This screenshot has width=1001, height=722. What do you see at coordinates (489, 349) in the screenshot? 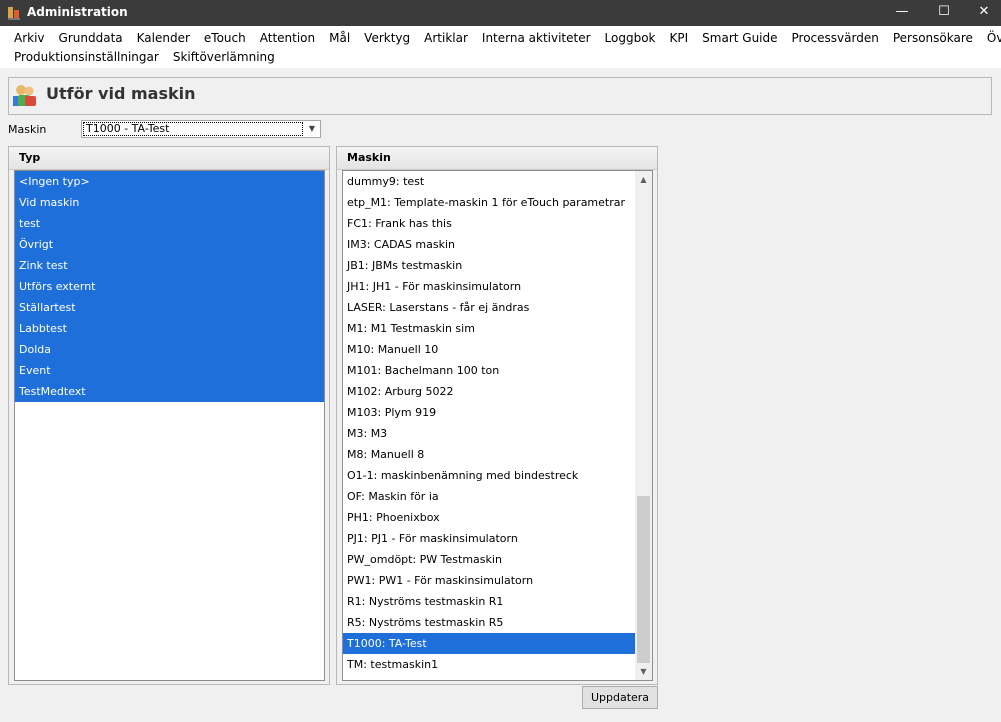
I see `maskin-list-item: M10: Manuell 10` at bounding box center [489, 349].